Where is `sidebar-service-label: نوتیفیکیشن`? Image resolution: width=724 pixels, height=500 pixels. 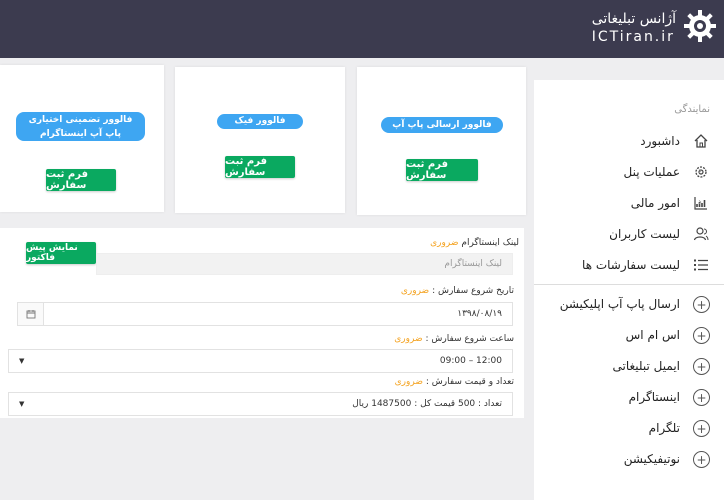
sidebar-service-label: نوتیفیکیشن is located at coordinates (651, 459).